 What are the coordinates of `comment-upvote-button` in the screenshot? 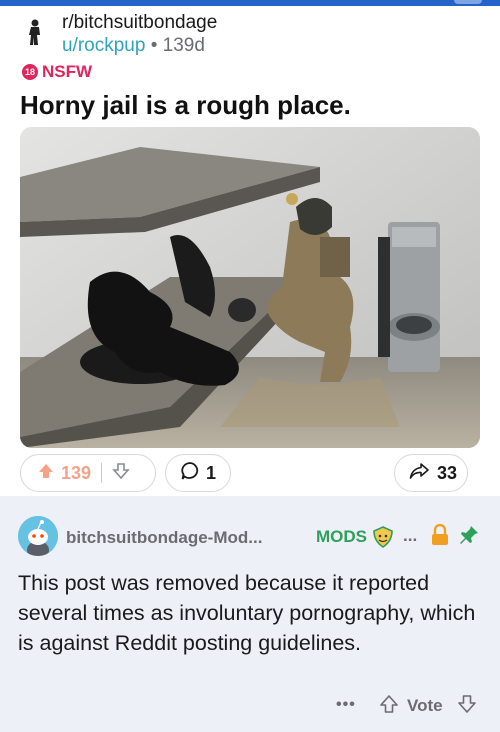 It's located at (389, 706).